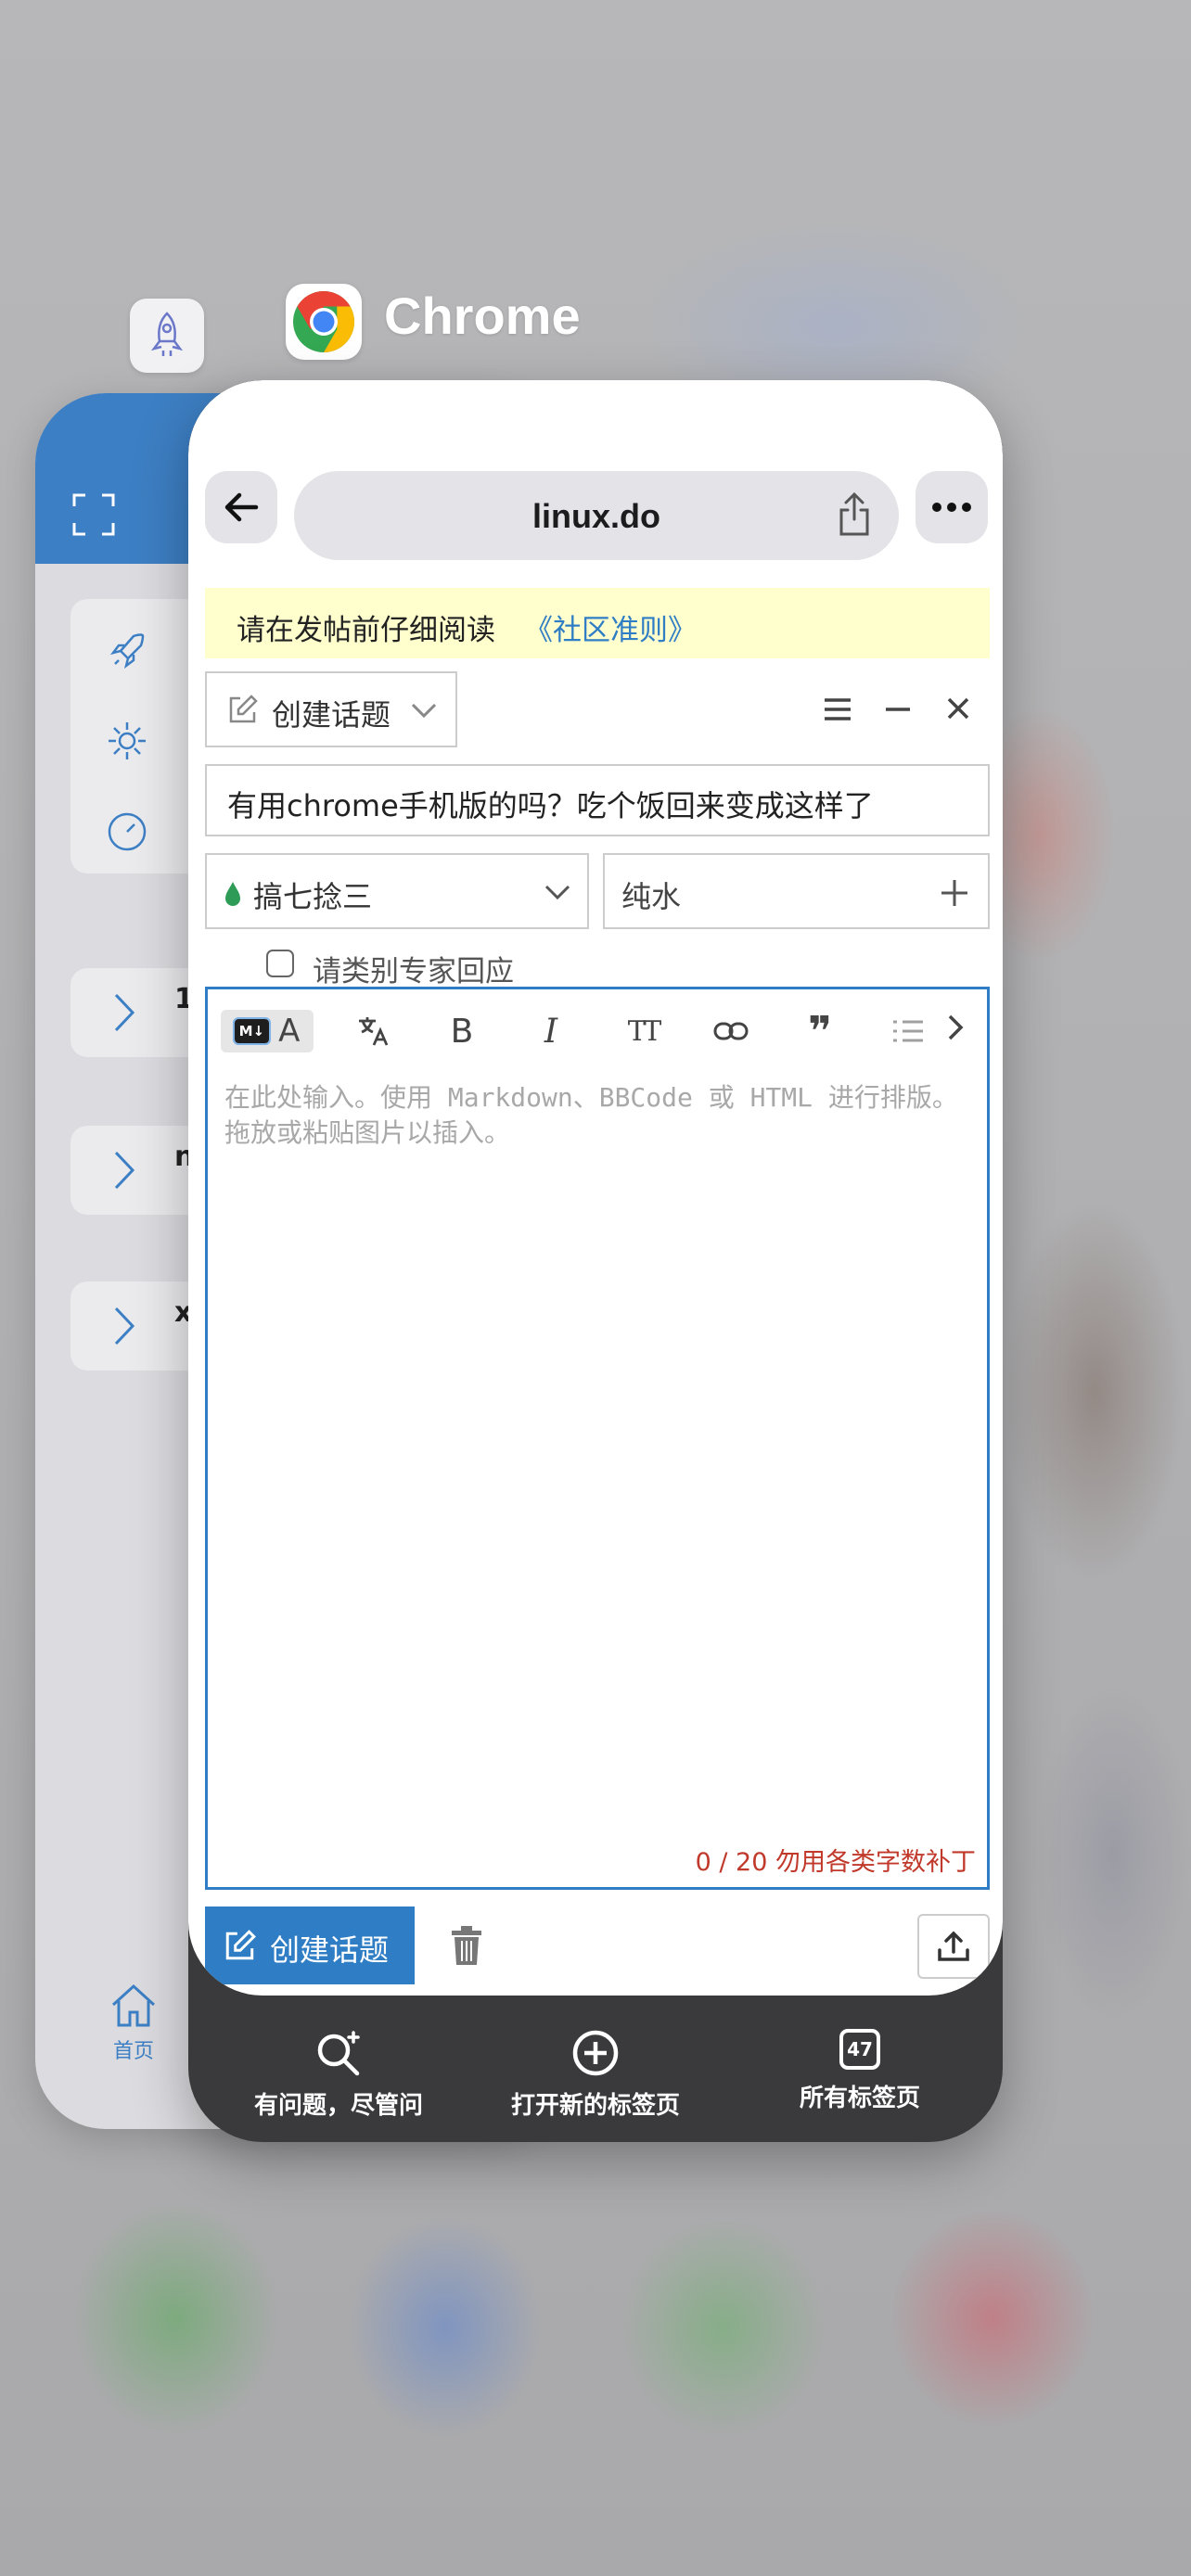  I want to click on speedometer-icon, so click(127, 831).